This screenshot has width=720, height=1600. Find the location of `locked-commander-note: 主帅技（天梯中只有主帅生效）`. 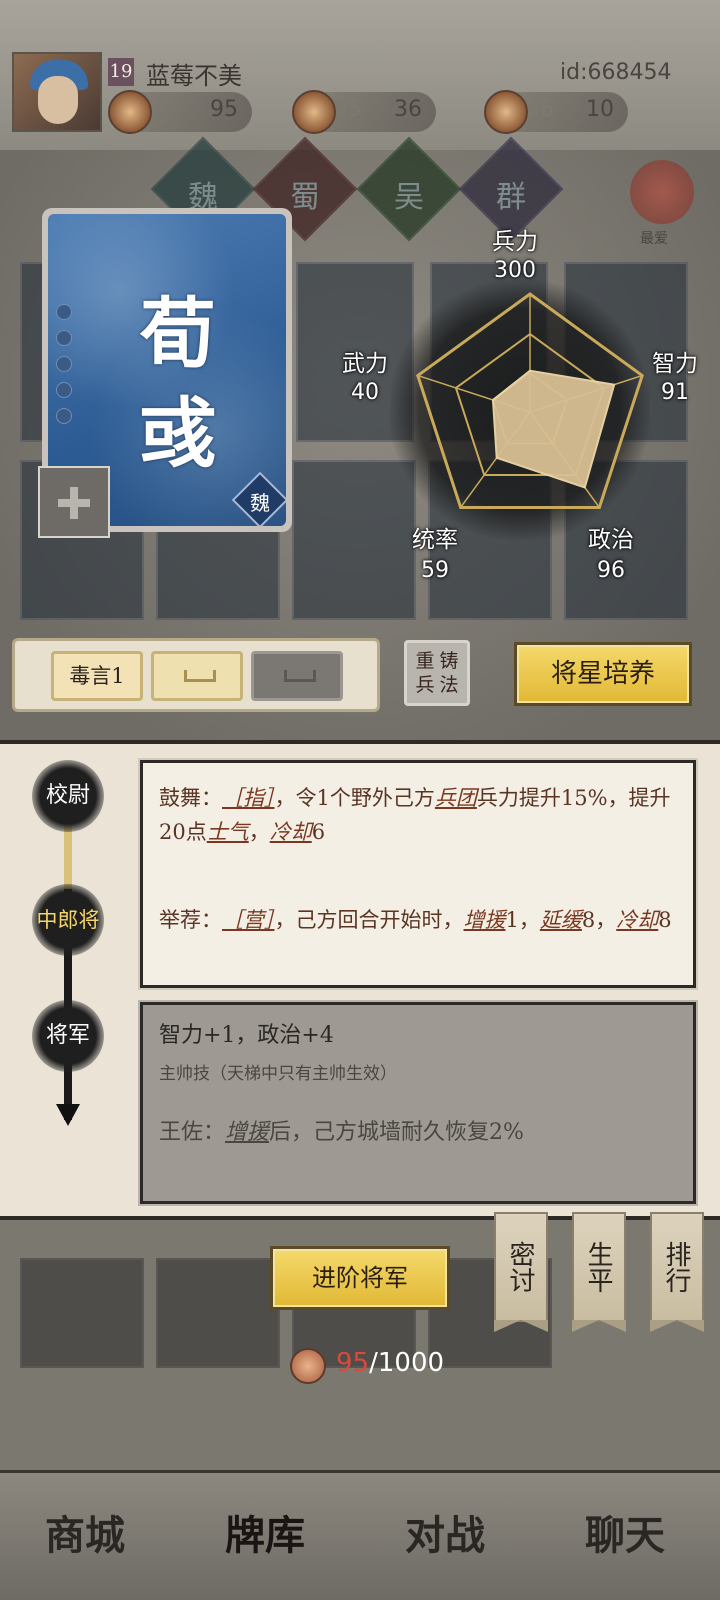

locked-commander-note: 主帅技（天梯中只有主帅生效） is located at coordinates (278, 1074).